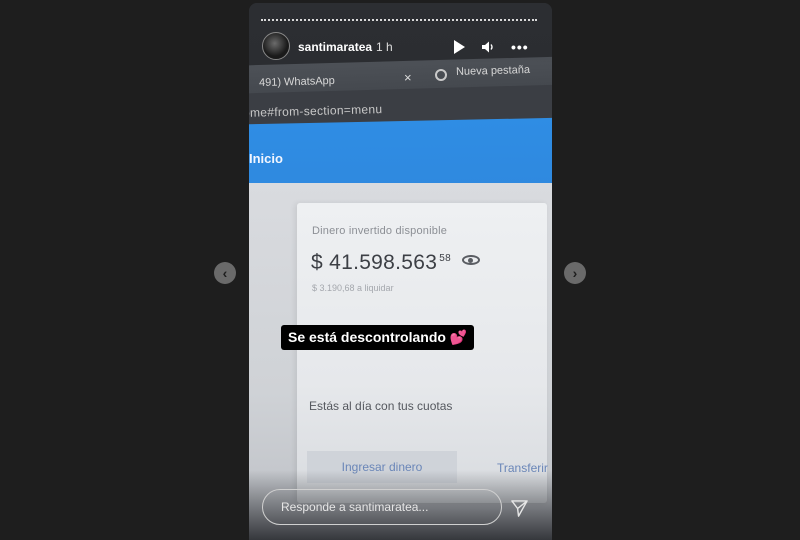 This screenshot has width=800, height=540. I want to click on chrome-icon, so click(441, 75).